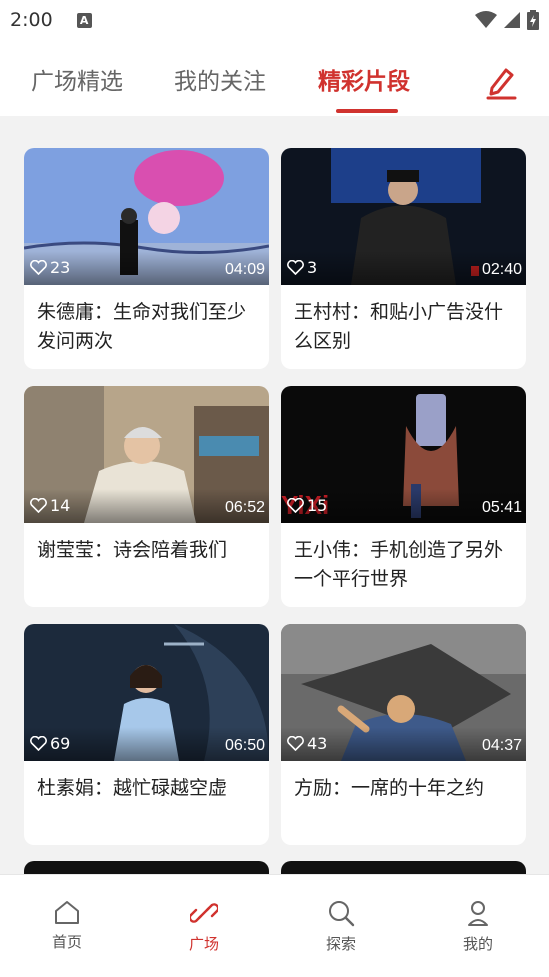 The image size is (549, 977). Describe the element at coordinates (244, 507) in the screenshot. I see `video-duration: 06:52` at that location.